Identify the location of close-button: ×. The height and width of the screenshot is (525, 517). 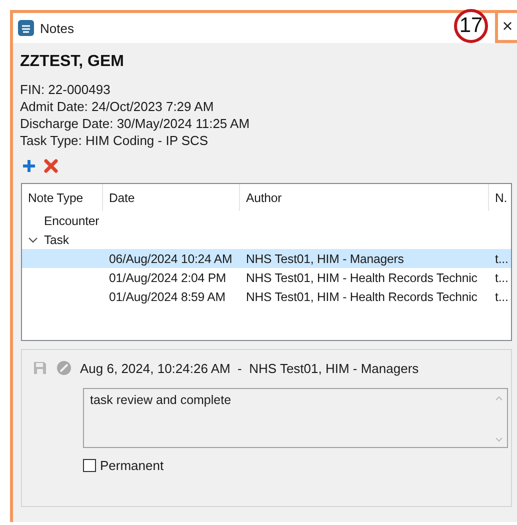
(506, 26).